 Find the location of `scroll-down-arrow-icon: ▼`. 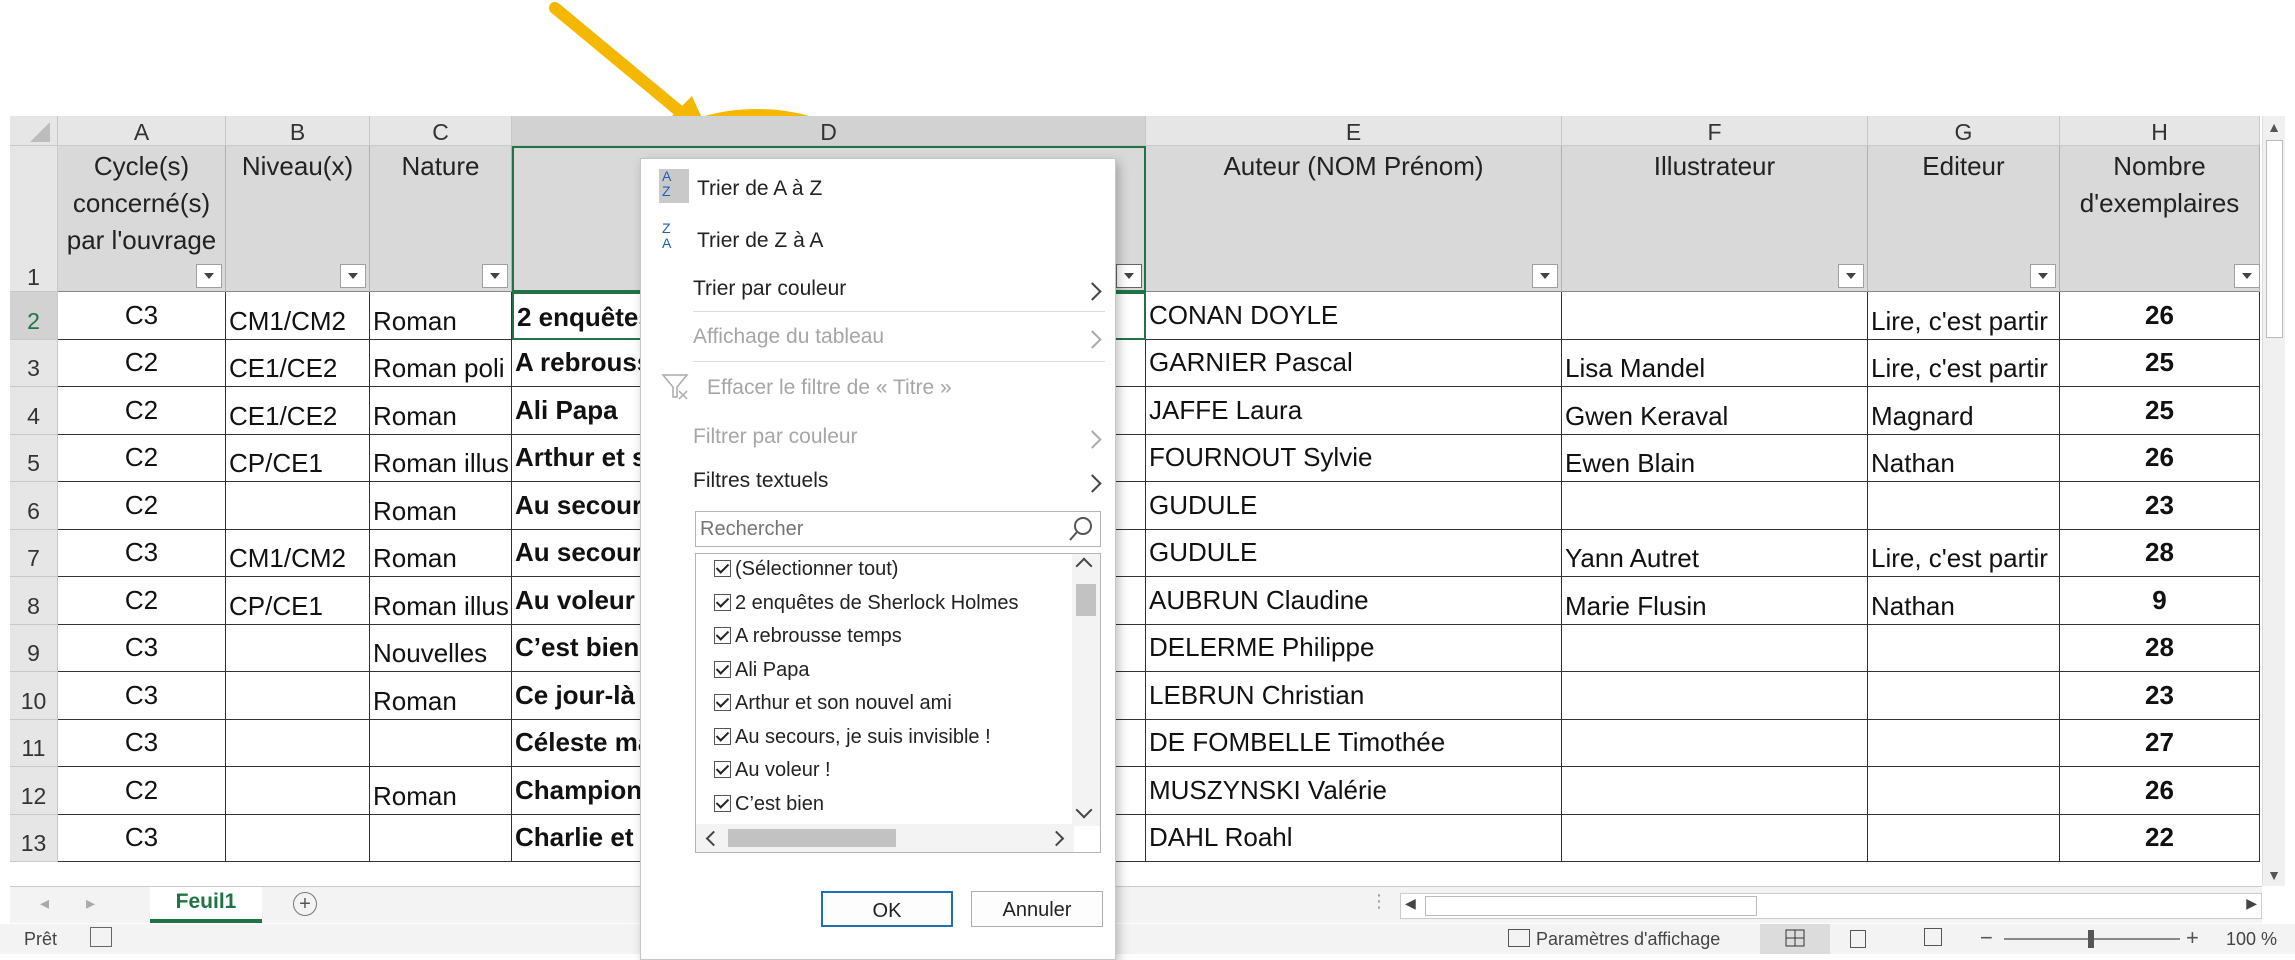

scroll-down-arrow-icon: ▼ is located at coordinates (2274, 875).